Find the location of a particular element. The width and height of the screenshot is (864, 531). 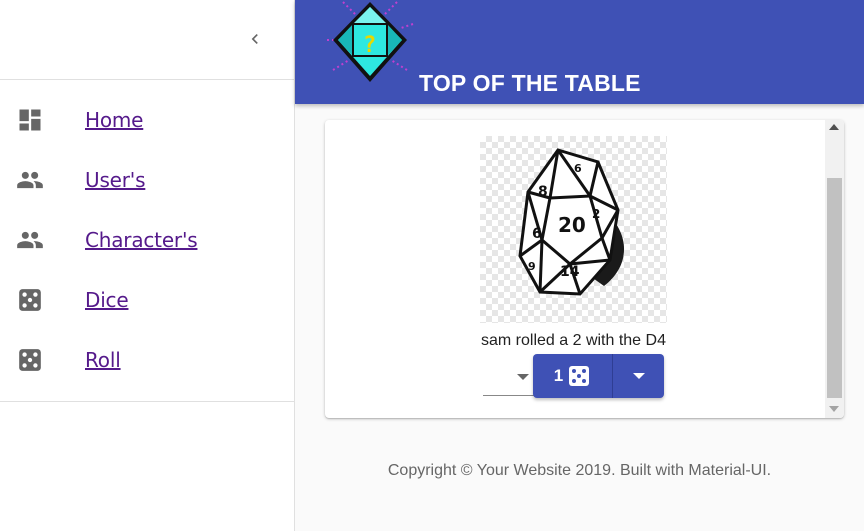

svg-text: 8 is located at coordinates (543, 192).